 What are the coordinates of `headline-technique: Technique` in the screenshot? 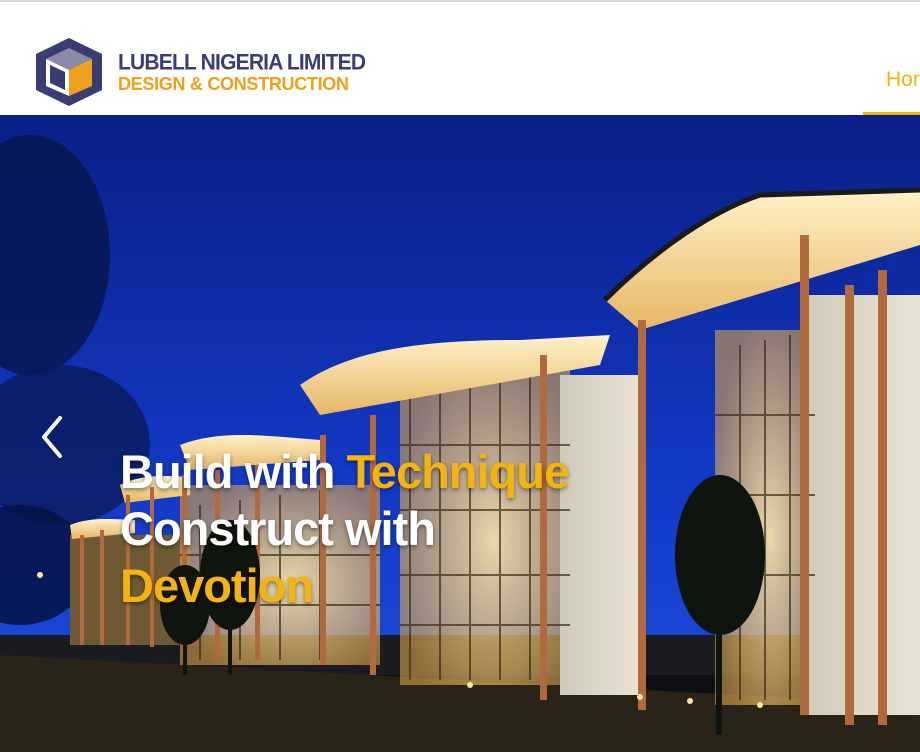 It's located at (458, 471).